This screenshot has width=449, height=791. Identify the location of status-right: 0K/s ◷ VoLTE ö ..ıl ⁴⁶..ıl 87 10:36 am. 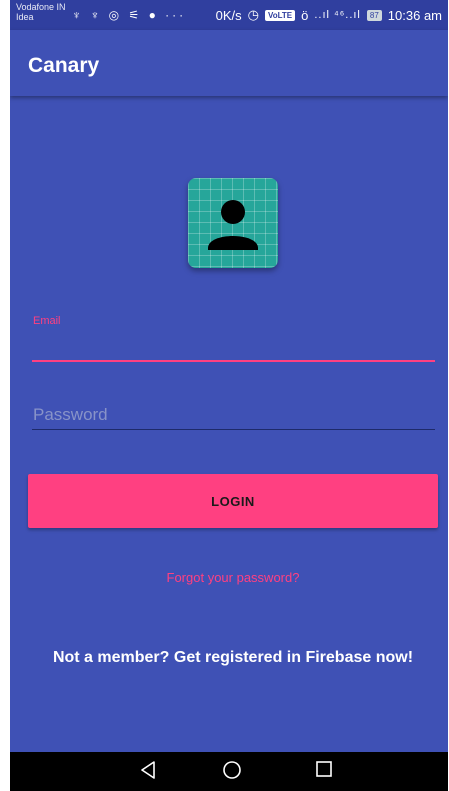
(329, 15).